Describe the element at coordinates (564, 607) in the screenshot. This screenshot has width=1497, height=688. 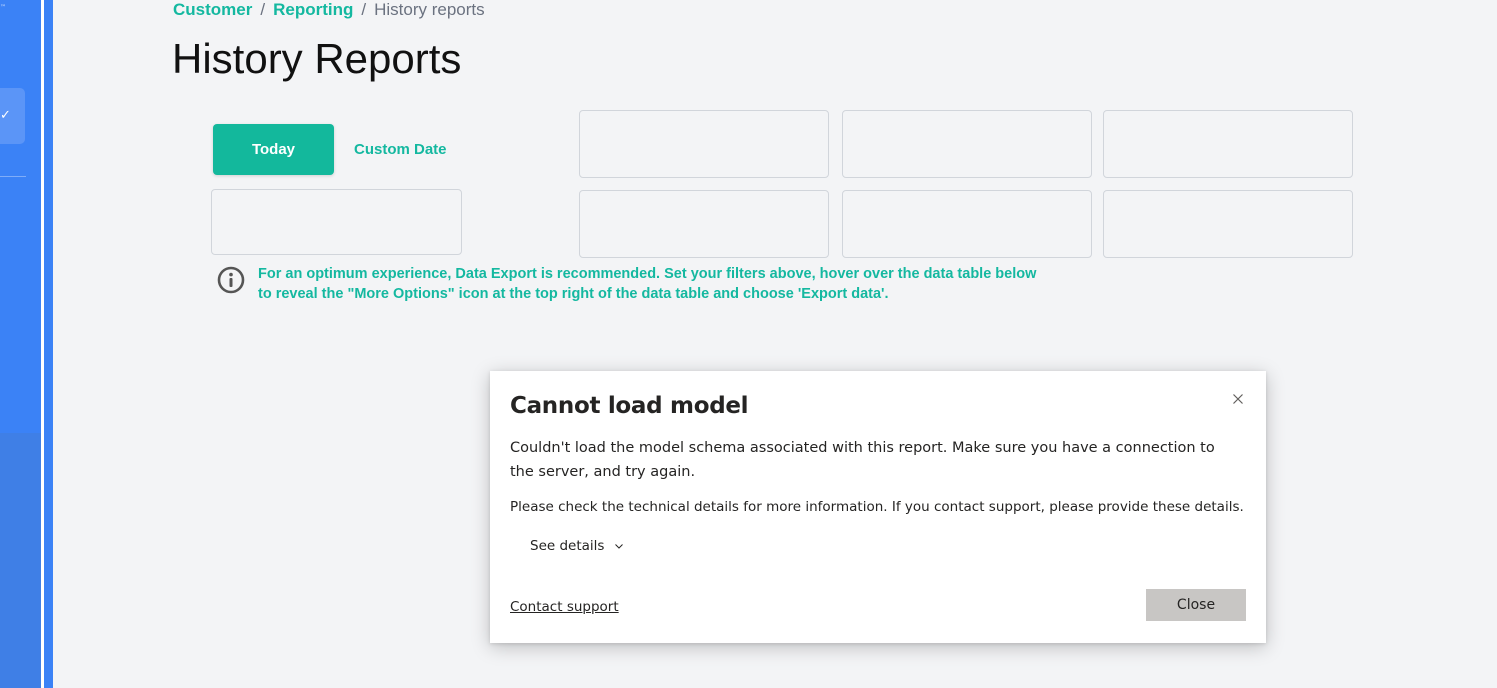
I see `contact-support-link: Contact support` at that location.